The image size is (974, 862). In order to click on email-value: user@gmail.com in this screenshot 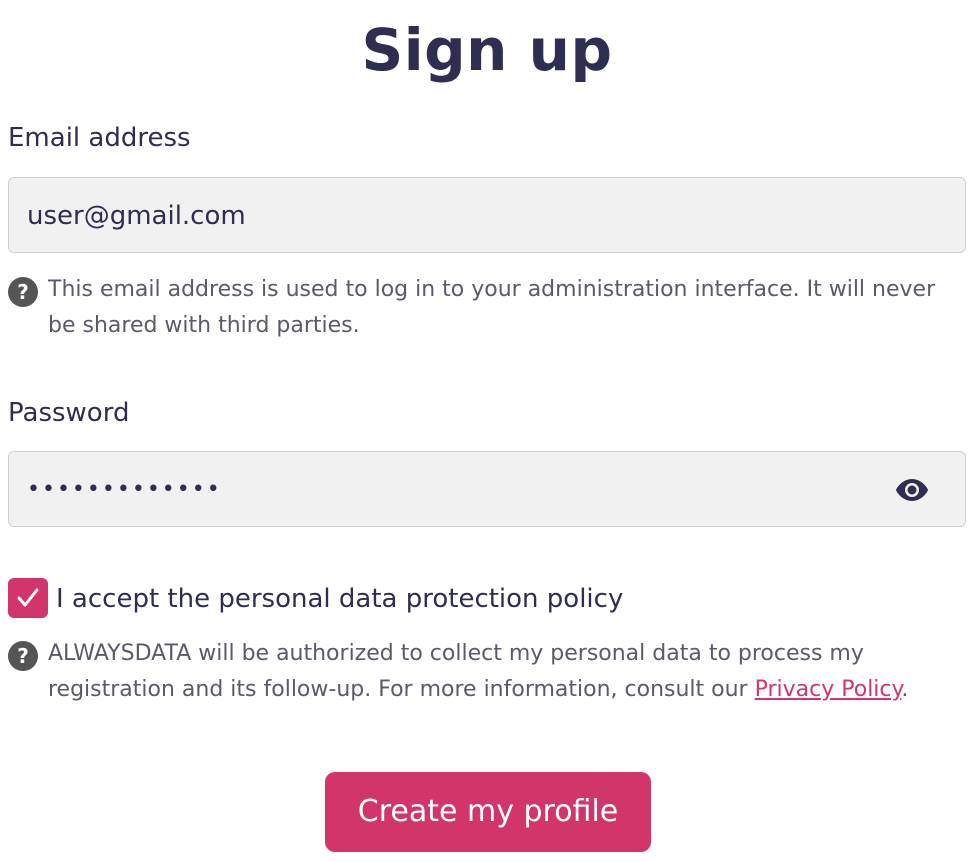, I will do `click(136, 216)`.